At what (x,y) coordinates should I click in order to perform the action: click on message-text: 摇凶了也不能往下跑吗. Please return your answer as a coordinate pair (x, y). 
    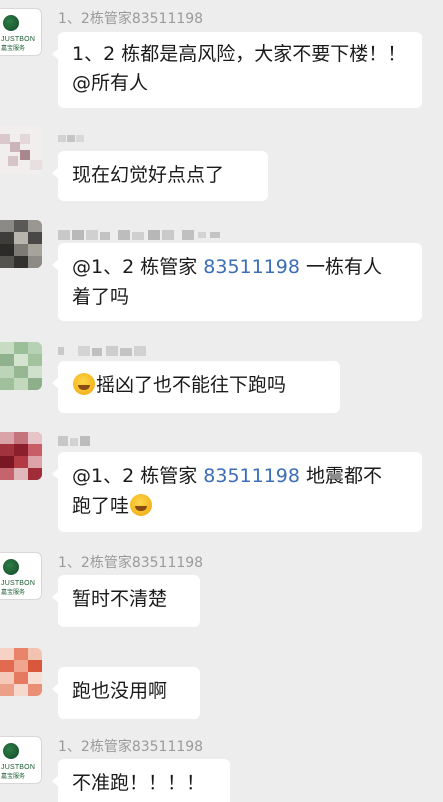
    Looking at the image, I should click on (191, 385).